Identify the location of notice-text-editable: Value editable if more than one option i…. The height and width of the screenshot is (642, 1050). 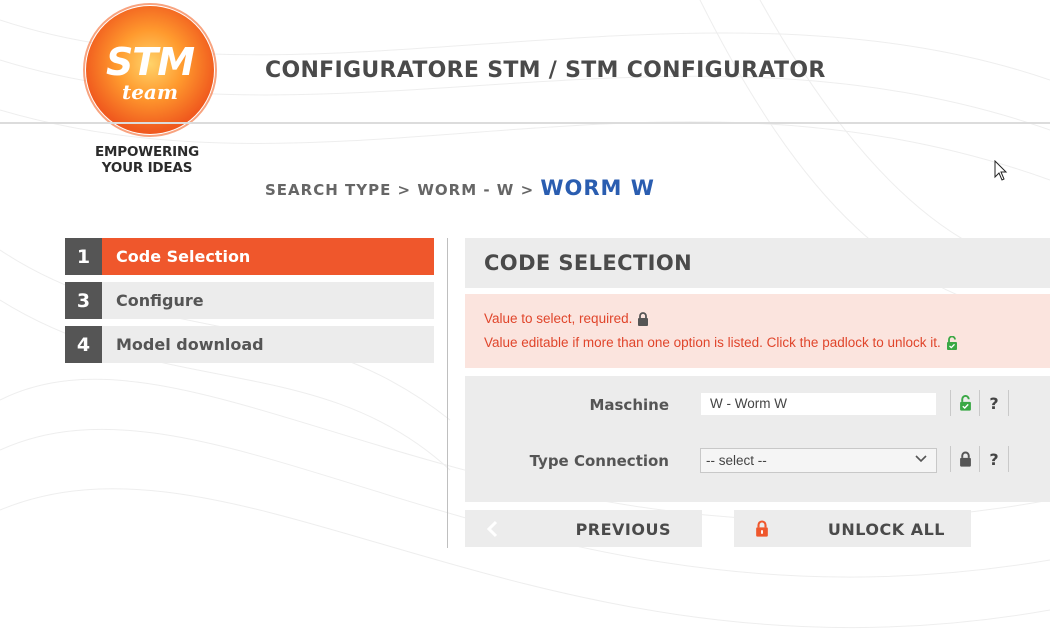
(712, 342).